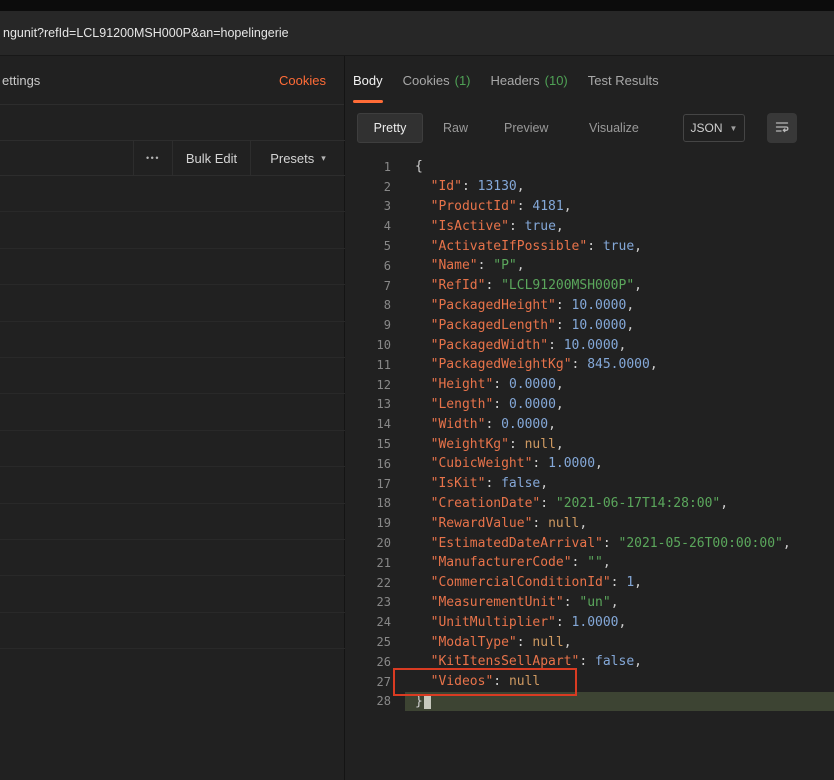 This screenshot has width=834, height=780. What do you see at coordinates (589, 523) in the screenshot?
I see `code-line: 19 "RewardValue": null,` at bounding box center [589, 523].